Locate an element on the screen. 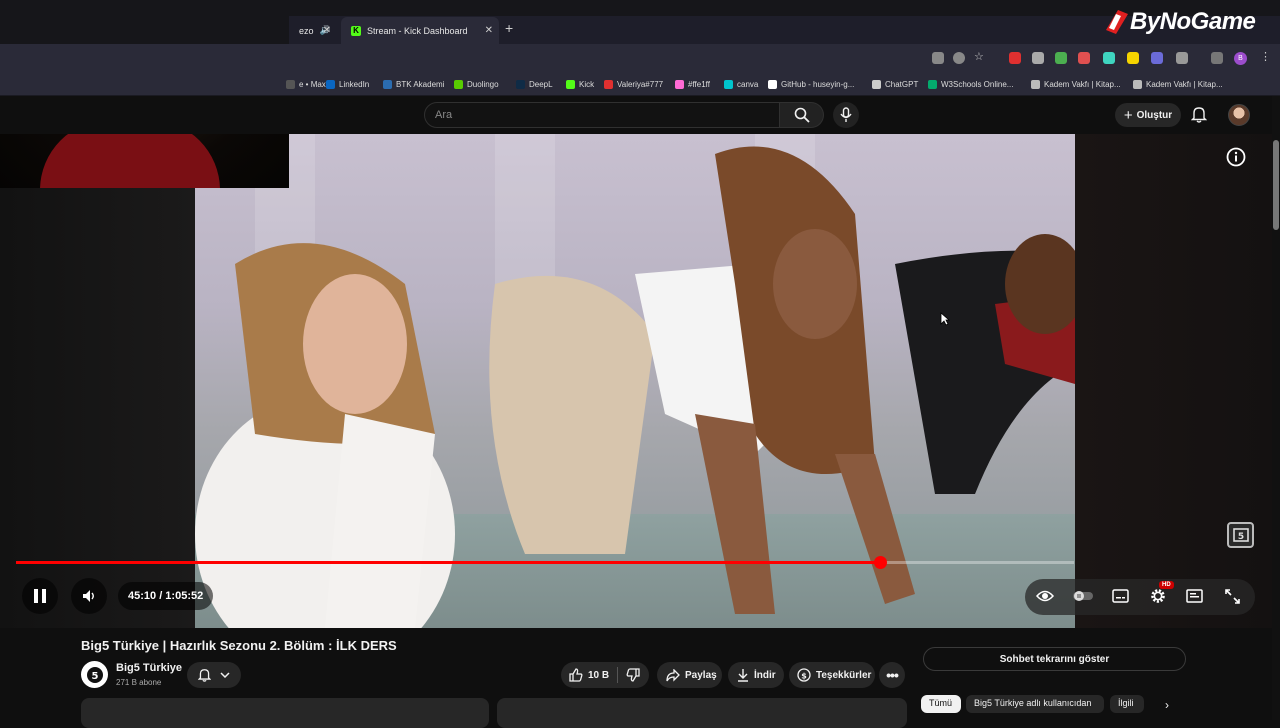 The height and width of the screenshot is (728, 1280). description-box is located at coordinates (285, 713).